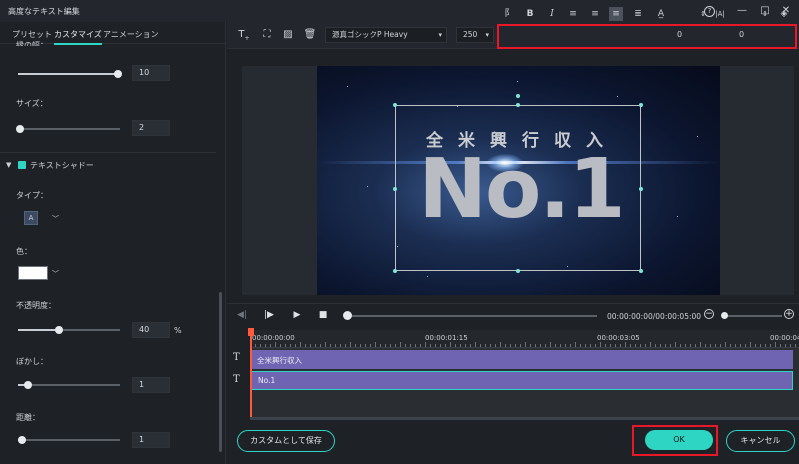 The height and width of the screenshot is (464, 799). Describe the element at coordinates (310, 35) in the screenshot. I see `trash-icon: 🗑` at that location.